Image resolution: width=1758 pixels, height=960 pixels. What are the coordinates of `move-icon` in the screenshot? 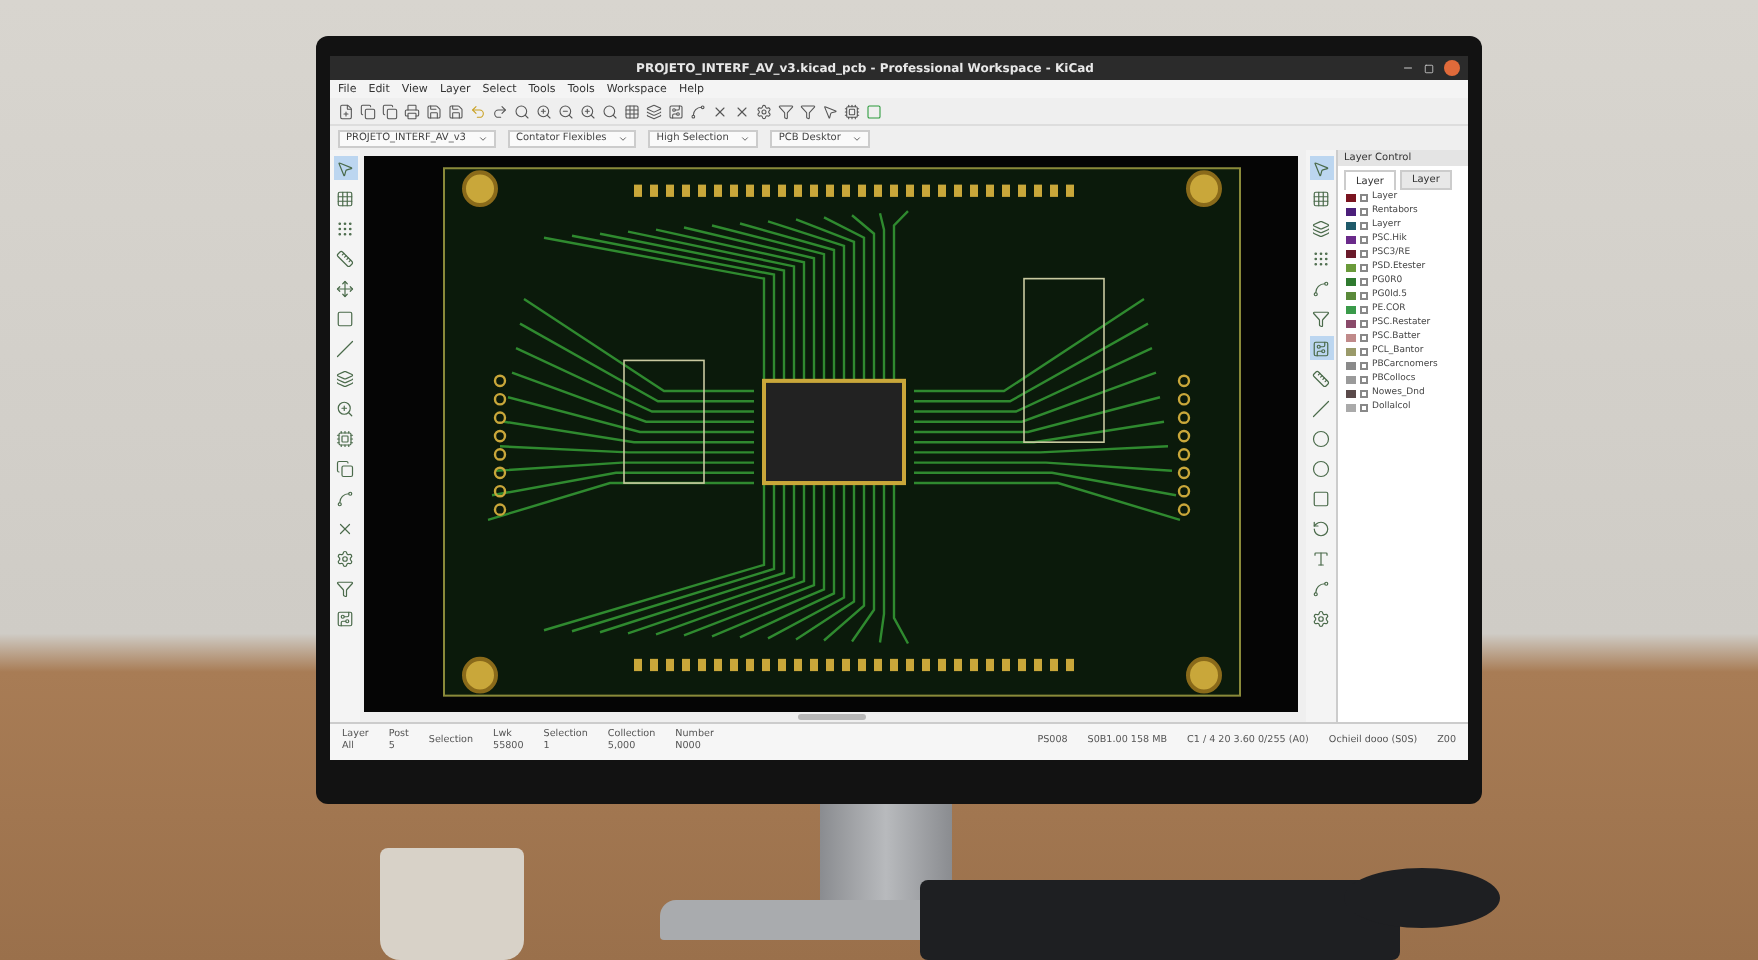 It's located at (345, 288).